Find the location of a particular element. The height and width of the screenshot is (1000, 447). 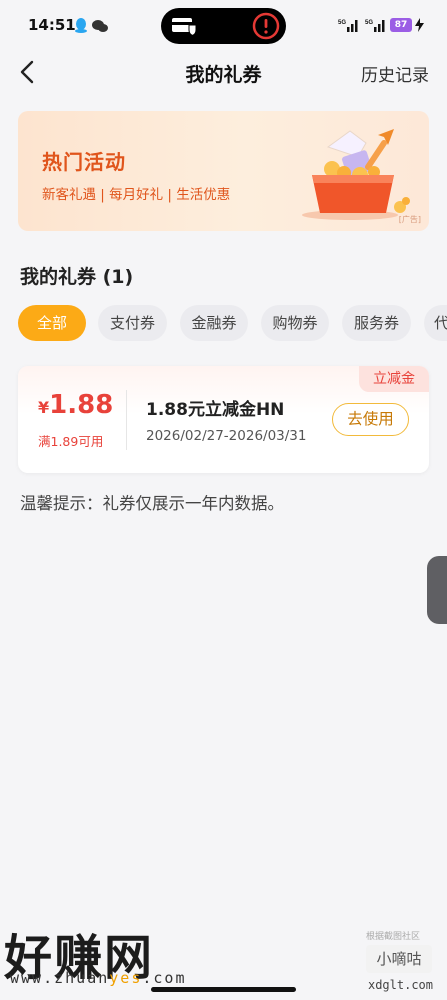

banner-title: 热门活动 is located at coordinates (84, 162).